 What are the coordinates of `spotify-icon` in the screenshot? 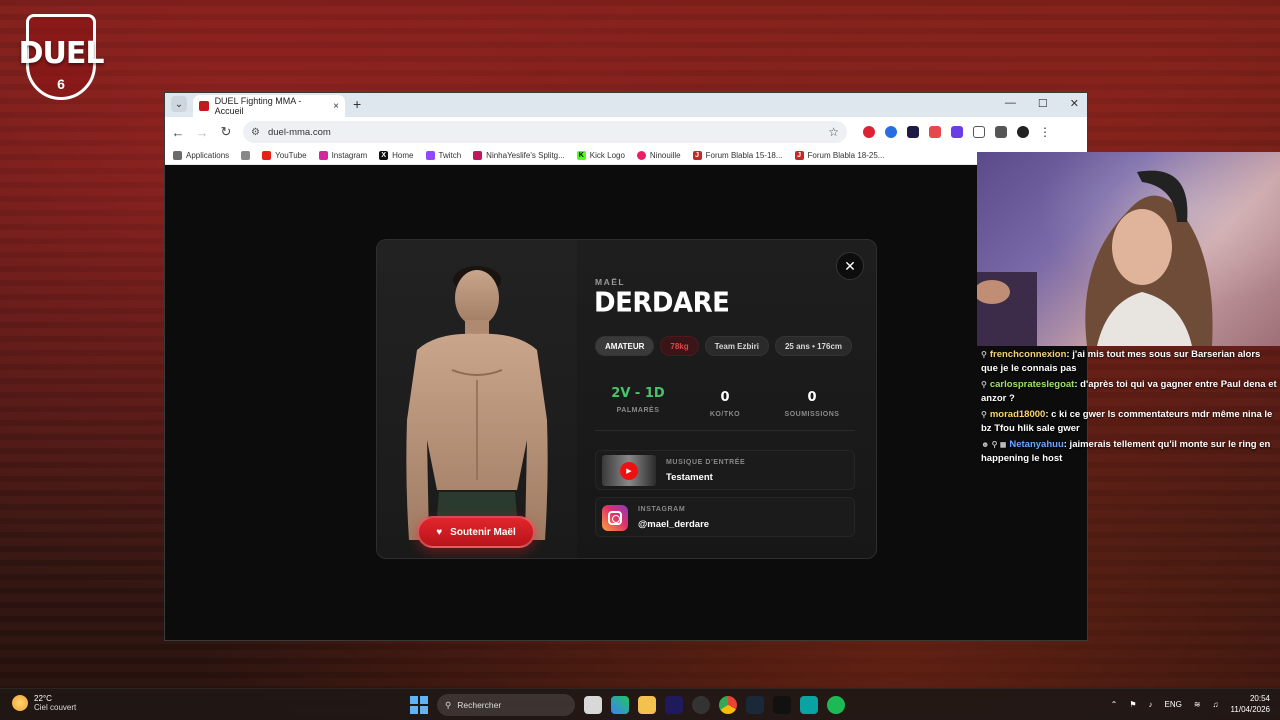 It's located at (836, 705).